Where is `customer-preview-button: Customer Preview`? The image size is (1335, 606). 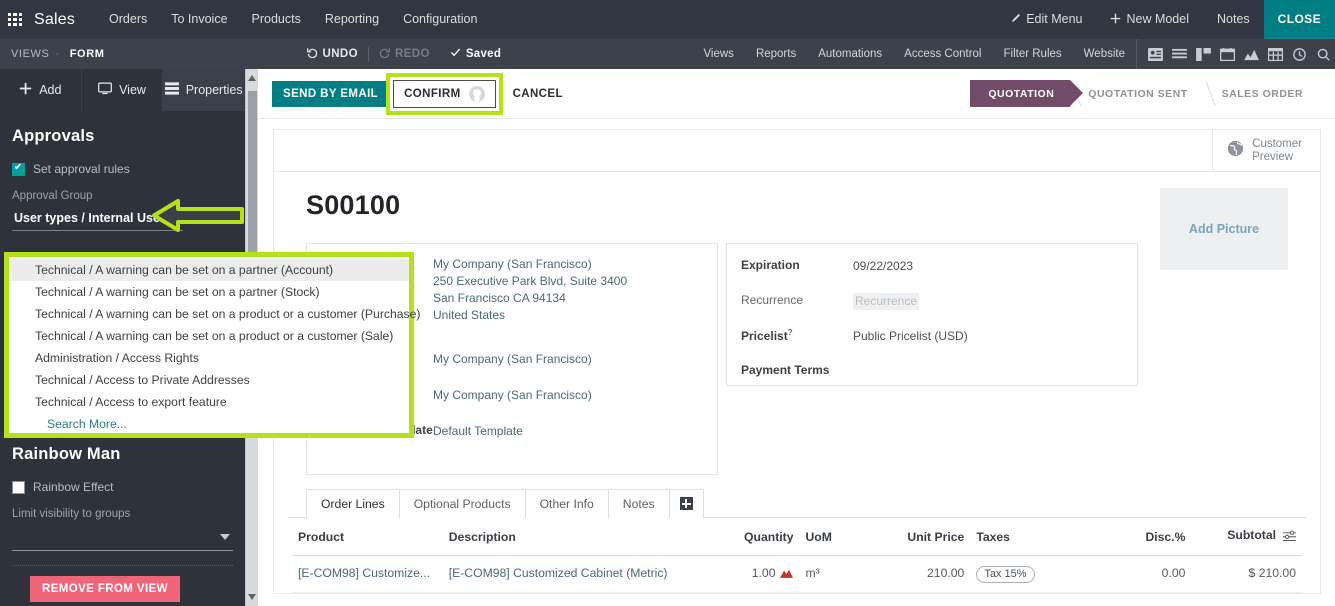 customer-preview-button: Customer Preview is located at coordinates (1266, 150).